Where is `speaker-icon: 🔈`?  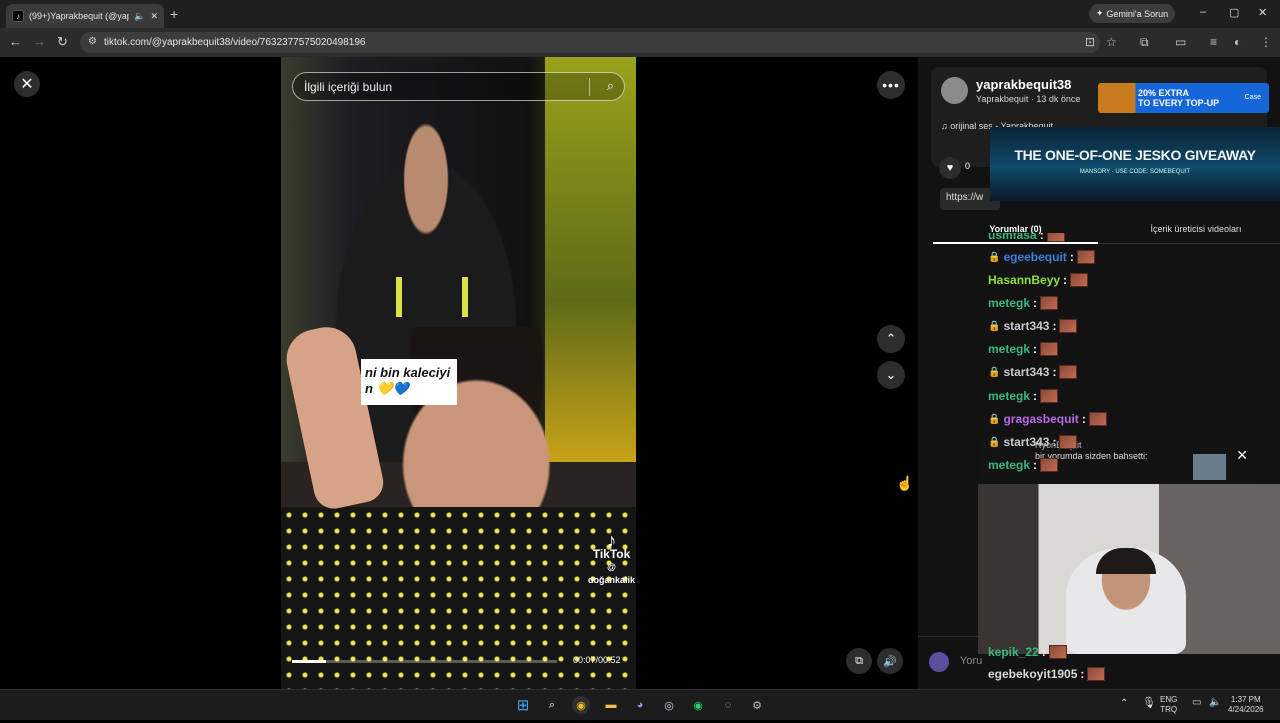
speaker-icon: 🔈 is located at coordinates (139, 16).